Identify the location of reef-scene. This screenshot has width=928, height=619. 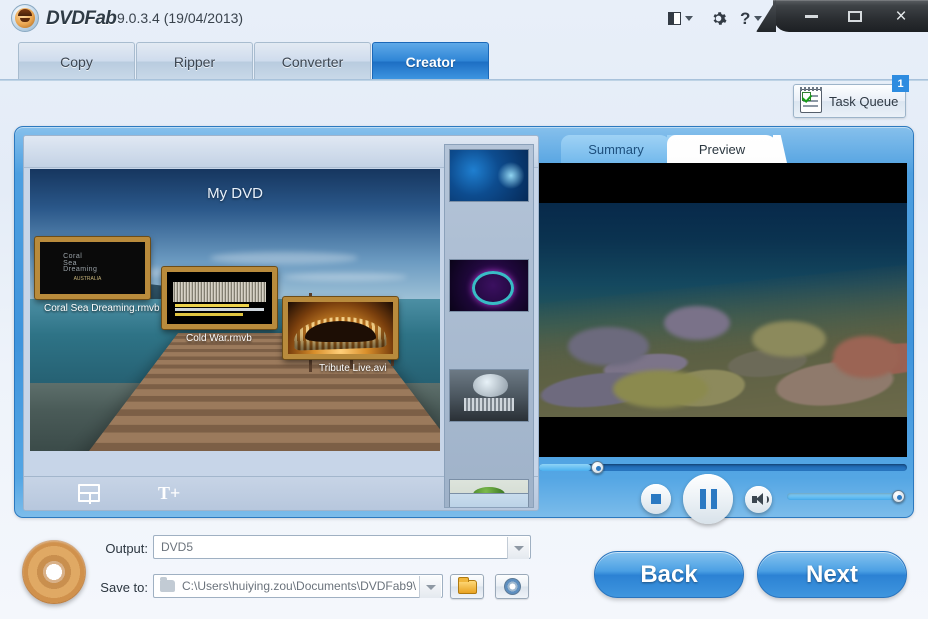
(723, 310).